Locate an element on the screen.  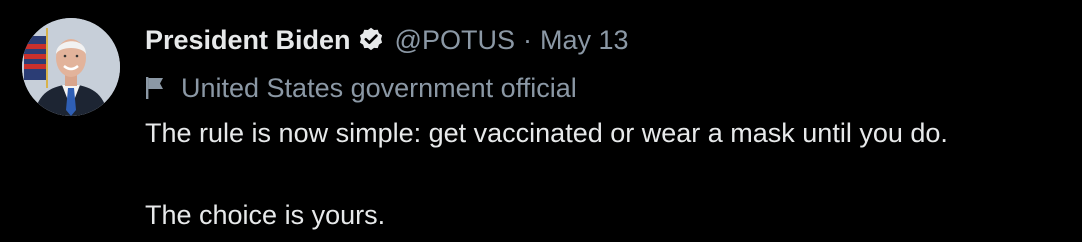
government-label-text: United States government official is located at coordinates (379, 87).